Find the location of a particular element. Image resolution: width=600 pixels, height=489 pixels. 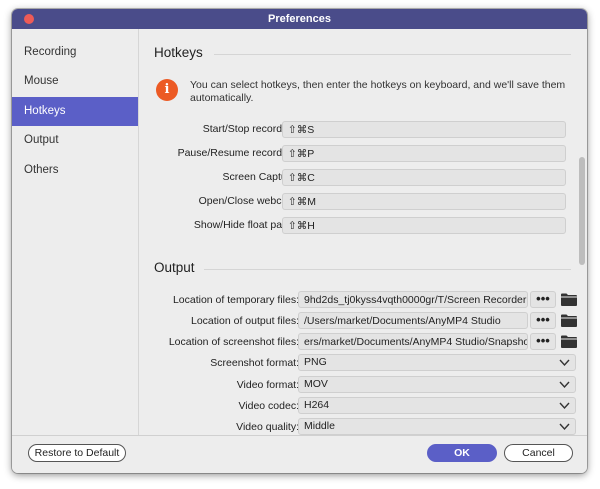

video-codec-label: Video codec: is located at coordinates (268, 406).